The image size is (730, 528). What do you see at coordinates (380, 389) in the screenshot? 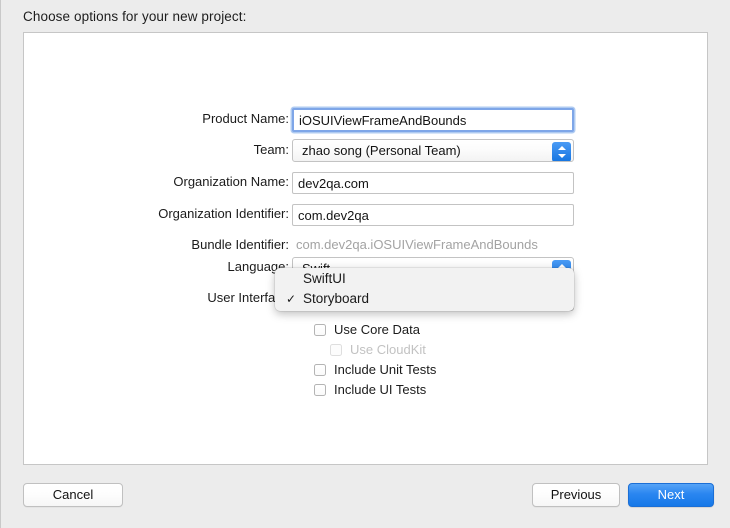
I see `checkbox-label: Include UI Tests` at bounding box center [380, 389].